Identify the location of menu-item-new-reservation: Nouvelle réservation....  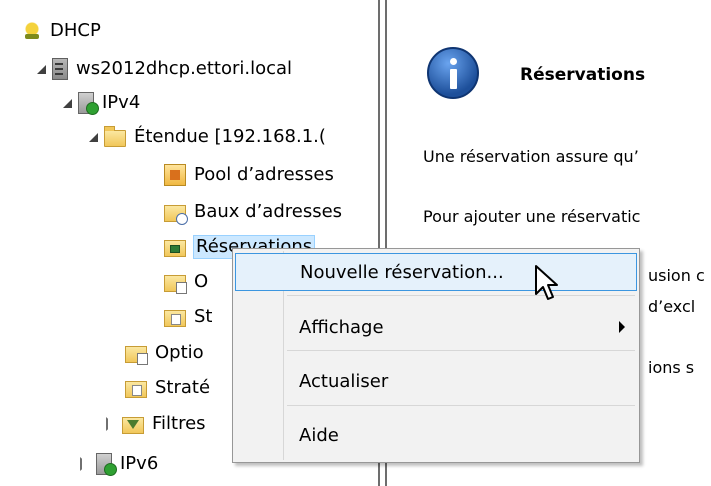
(436, 272).